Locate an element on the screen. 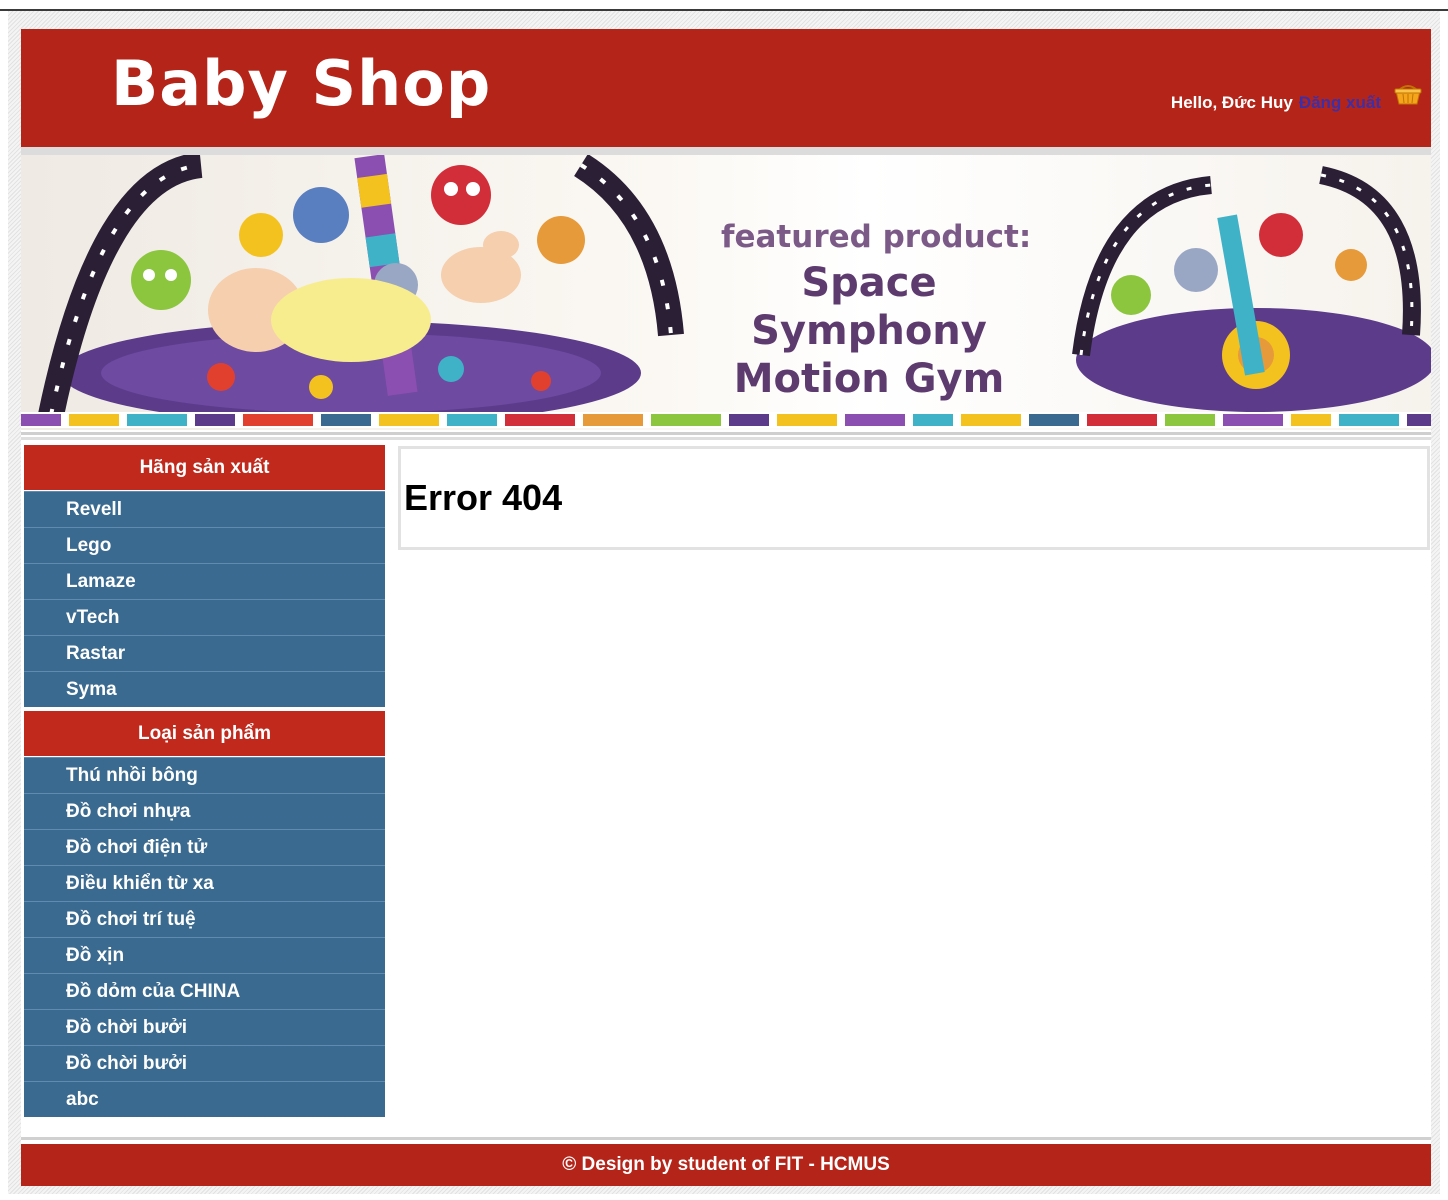 This screenshot has width=1448, height=1200. banner-product-name: Space Symphony Motion Gym is located at coordinates (869, 331).